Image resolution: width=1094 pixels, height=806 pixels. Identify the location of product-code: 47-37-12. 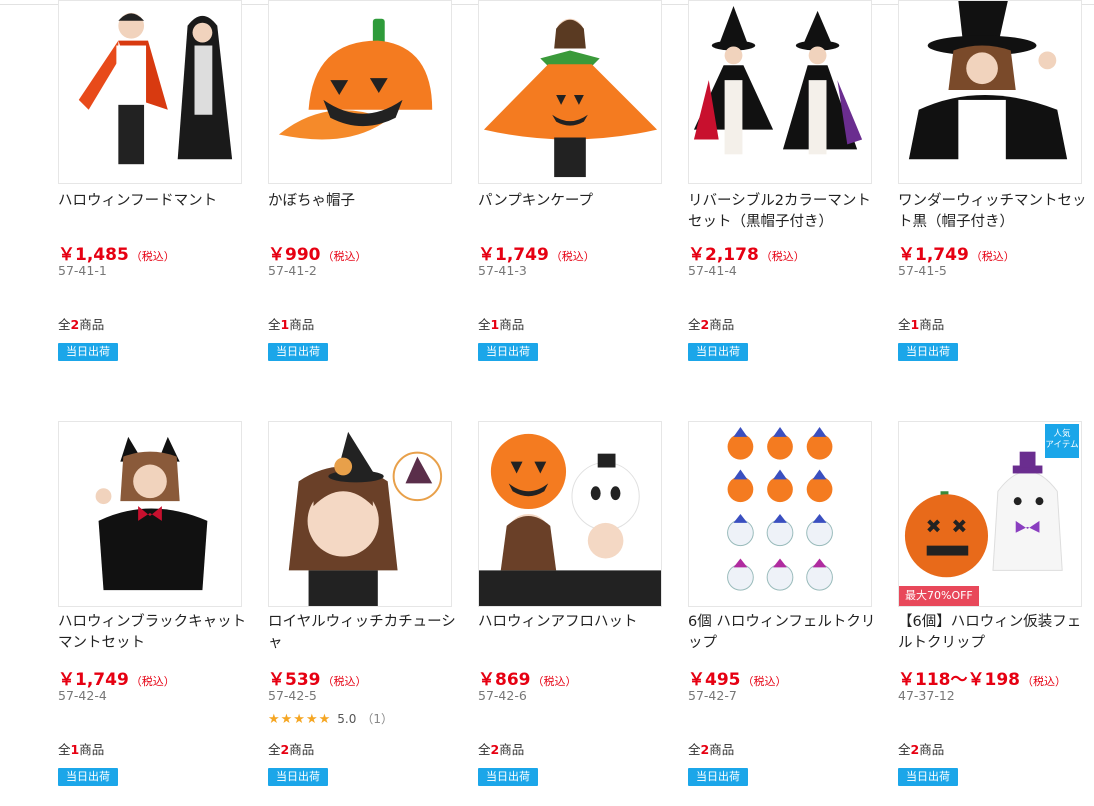
(926, 695).